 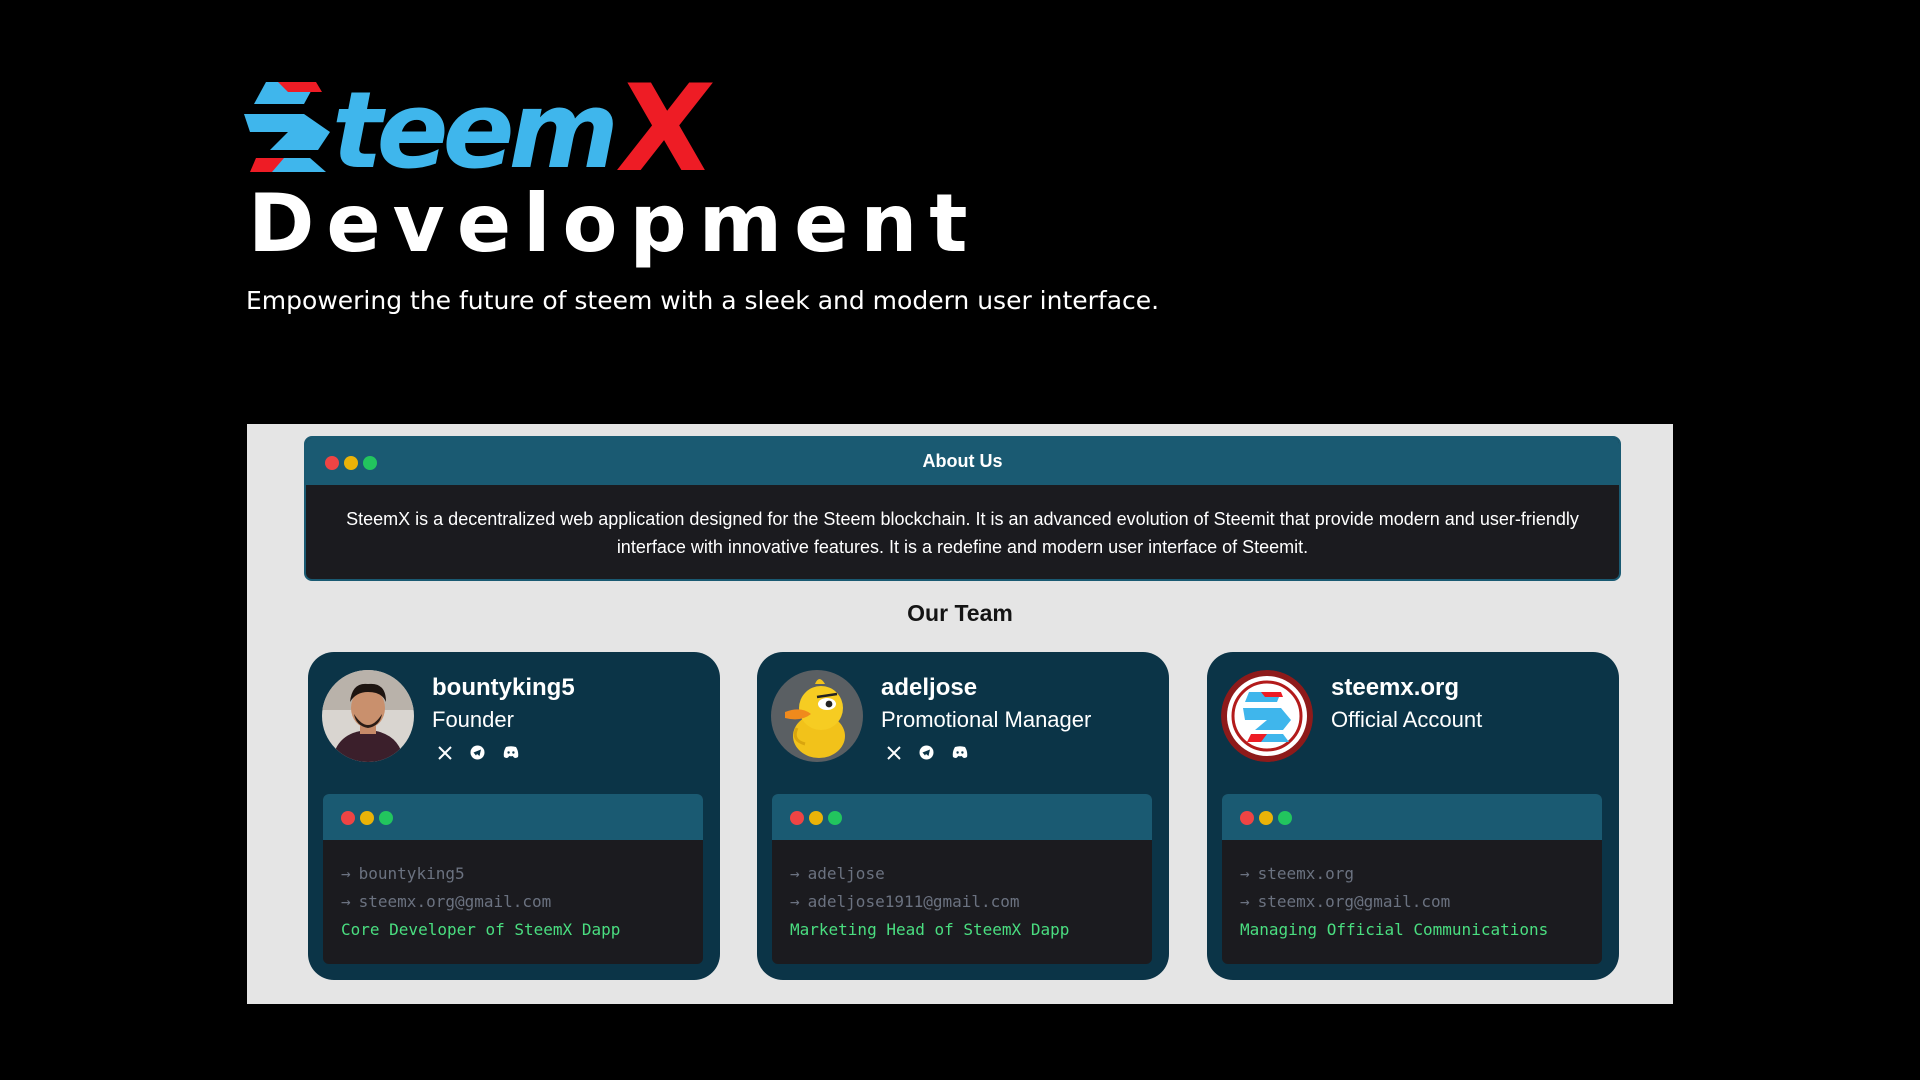 What do you see at coordinates (986, 719) in the screenshot?
I see `member-role: Promotional Manager` at bounding box center [986, 719].